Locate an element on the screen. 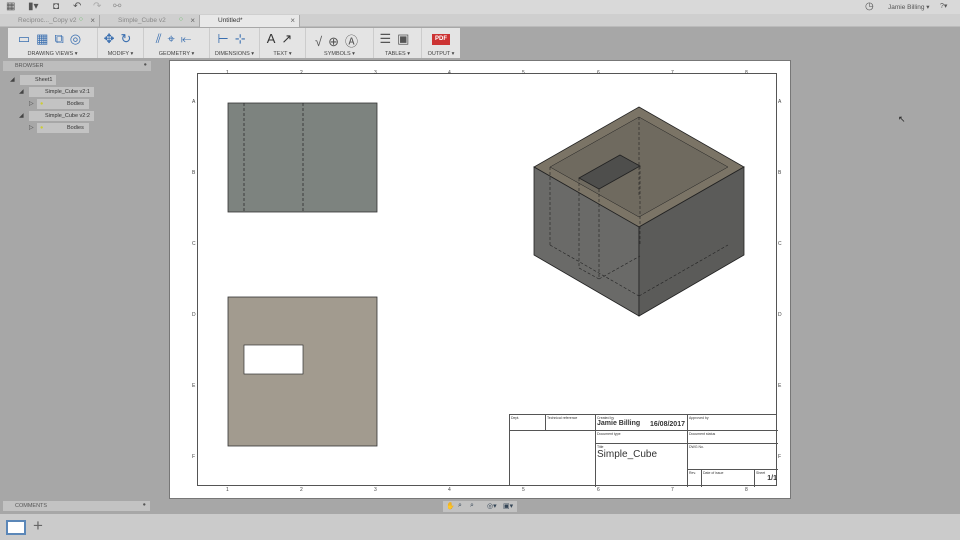 This screenshot has width=960, height=540. tech-ref-cell: Technical reference is located at coordinates (571, 423).